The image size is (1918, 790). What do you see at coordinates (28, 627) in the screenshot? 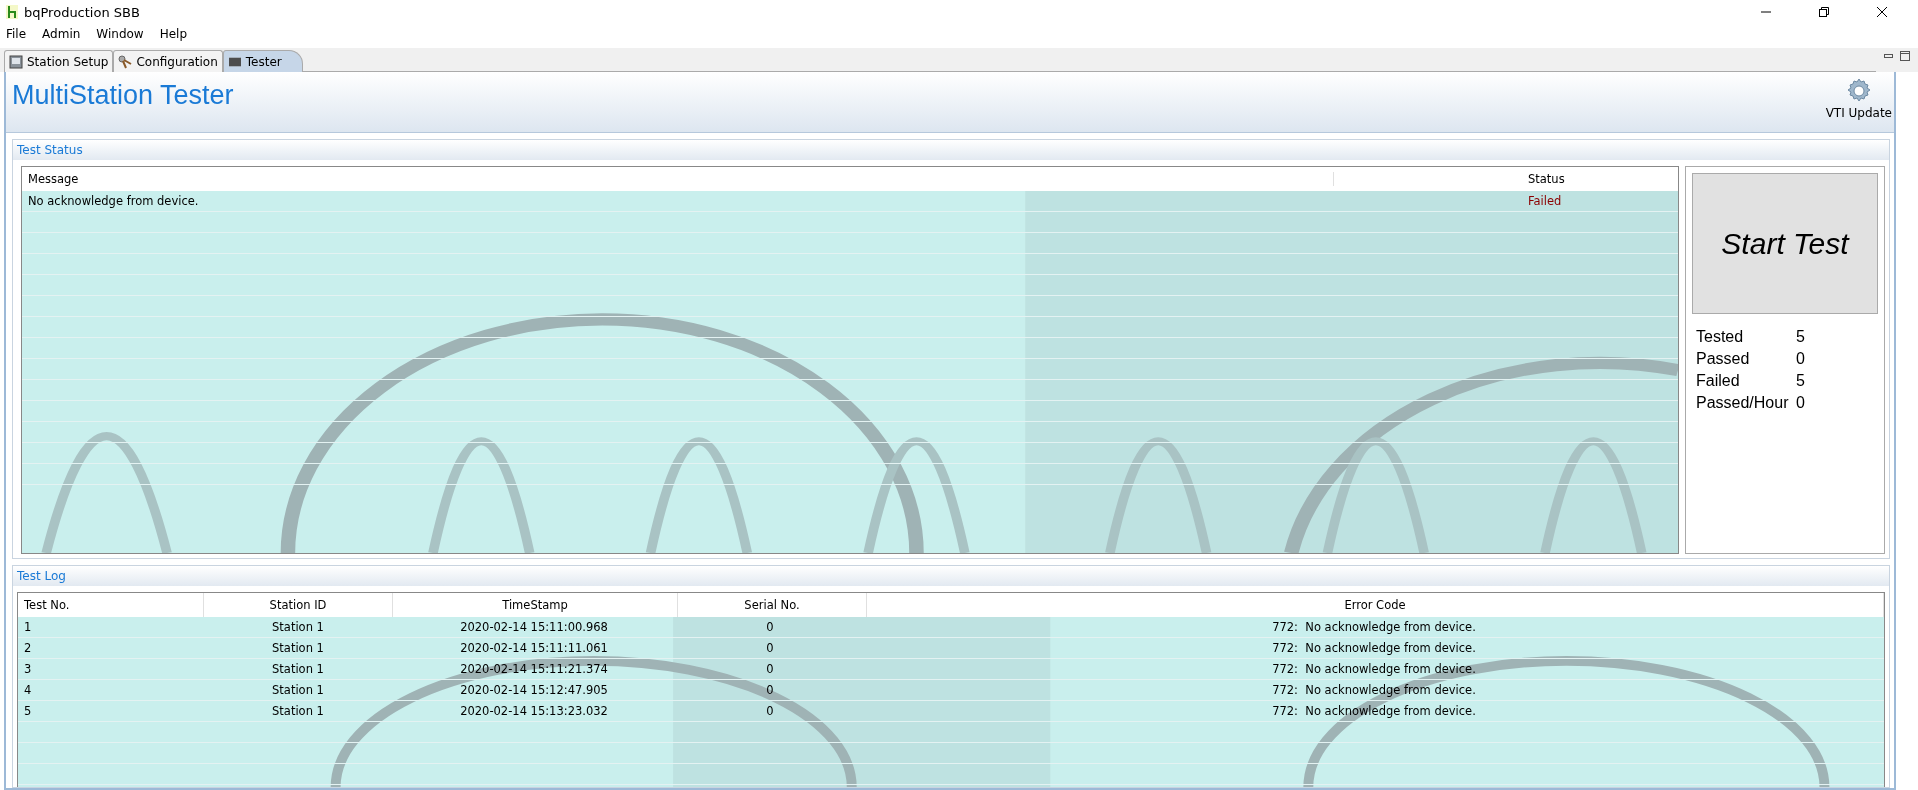
I see `table-cell-text: 1` at bounding box center [28, 627].